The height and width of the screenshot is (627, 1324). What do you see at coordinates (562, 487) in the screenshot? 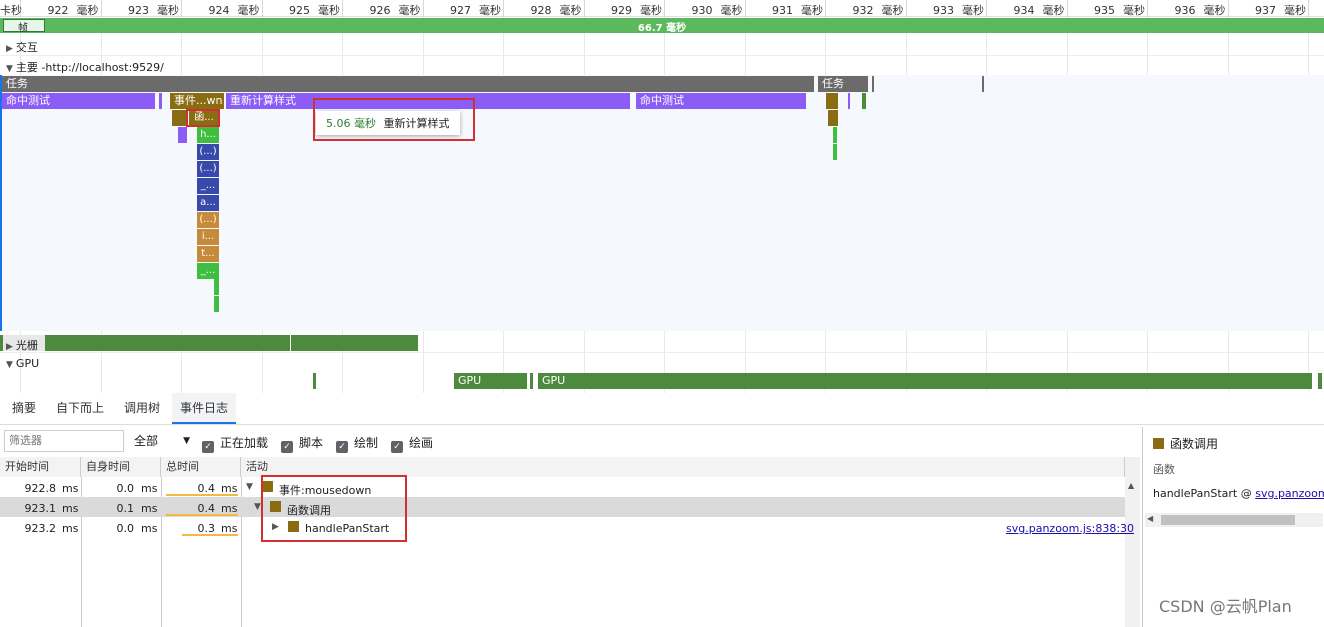
I see `table-row: 922.8 ms 0.0 ms 0.4 ms ▼ 事件:mousedown` at bounding box center [562, 487].